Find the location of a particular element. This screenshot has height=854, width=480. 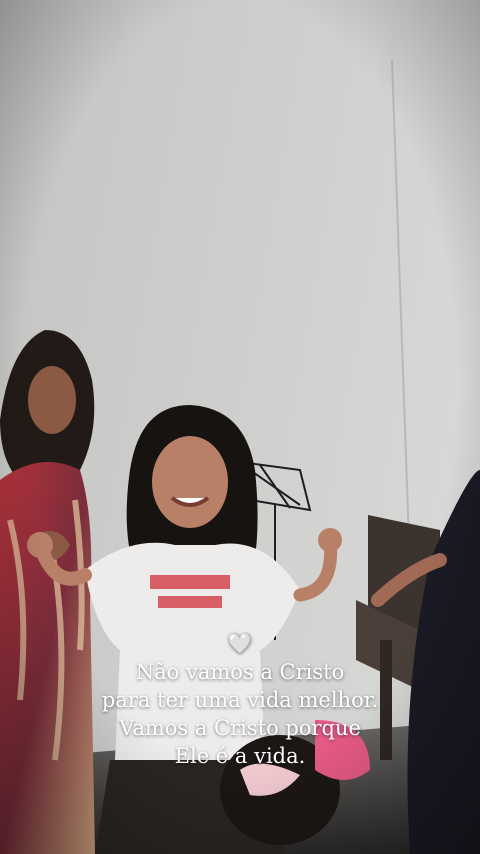

white-heart-icon: 🤍 is located at coordinates (240, 643).